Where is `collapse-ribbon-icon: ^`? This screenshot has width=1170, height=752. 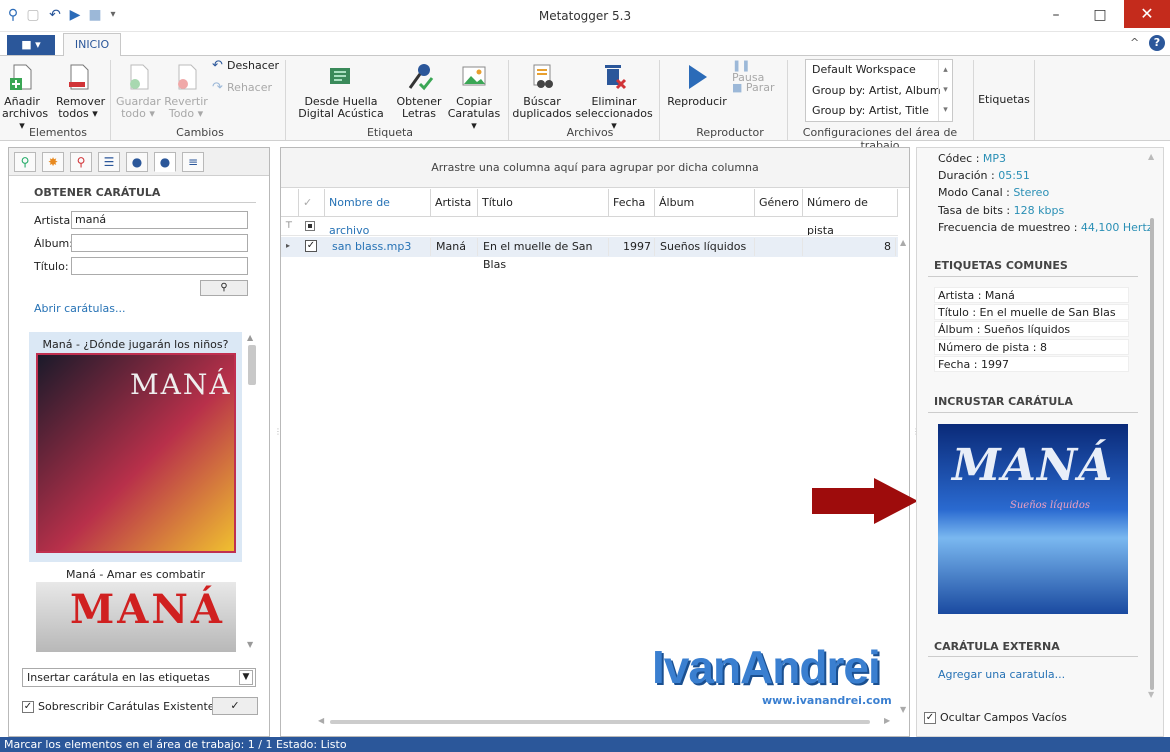
collapse-ribbon-icon: ^ is located at coordinates (1134, 42).